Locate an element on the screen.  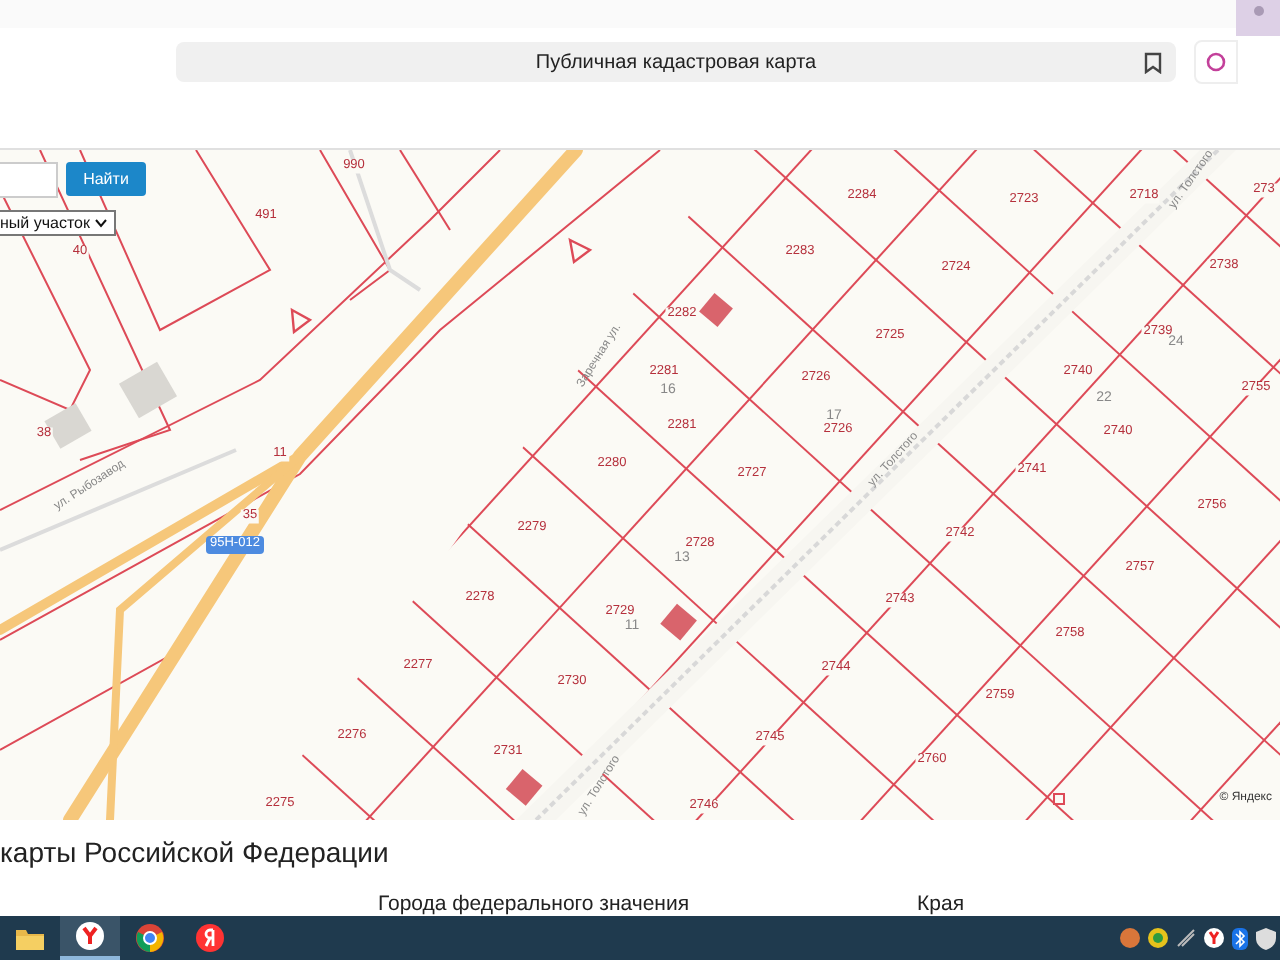
taskbar-app-button is located at coordinates (90, 938).